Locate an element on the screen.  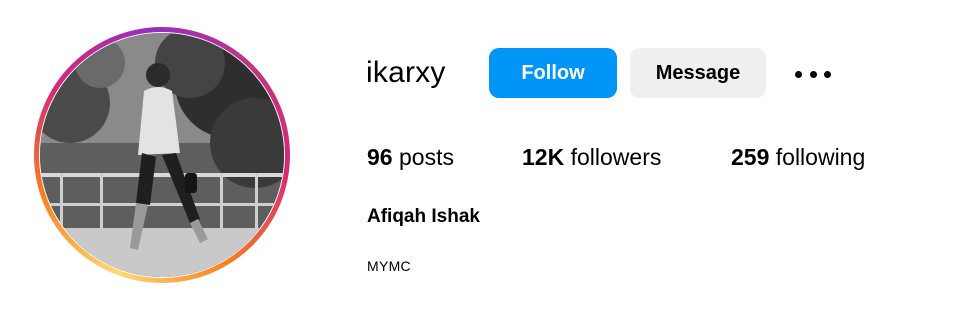
full-name: Afiqah Ishak is located at coordinates (423, 216).